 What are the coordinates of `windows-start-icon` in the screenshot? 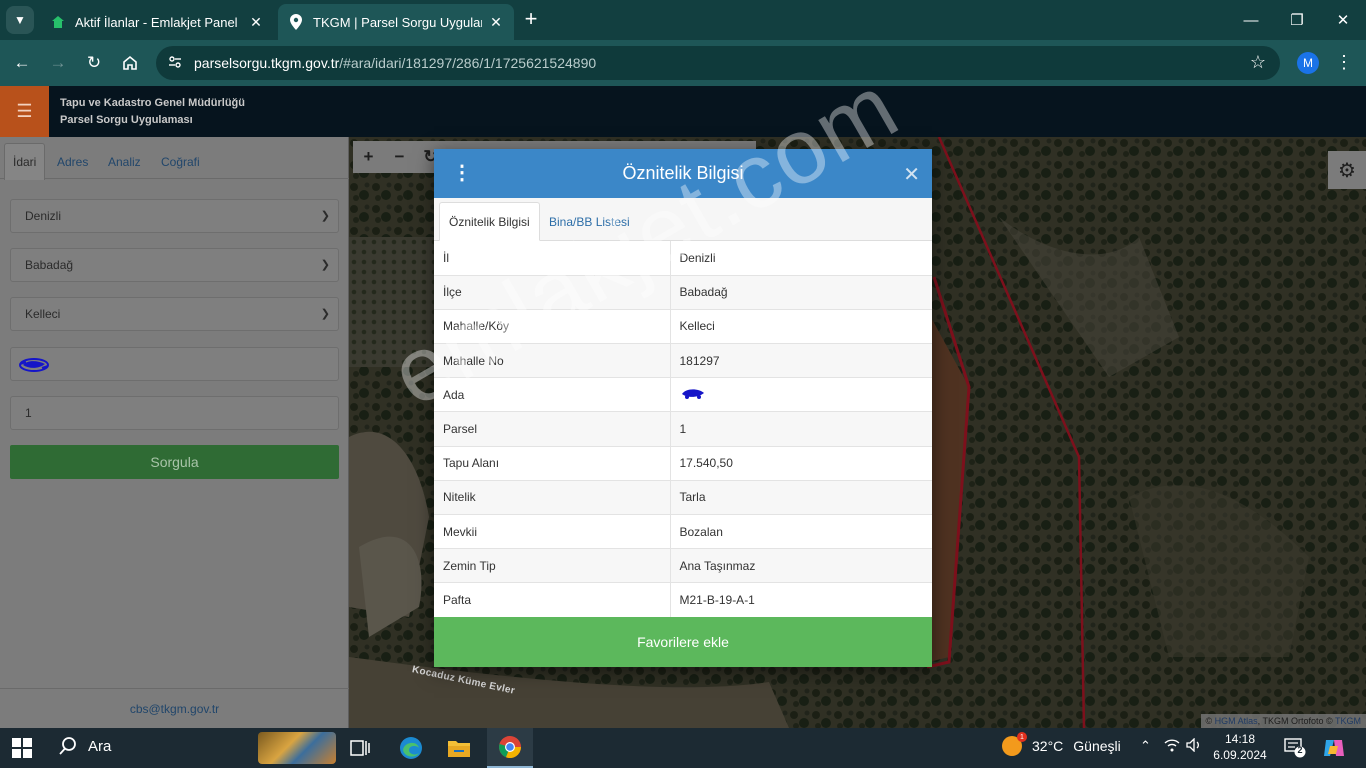 It's located at (22, 748).